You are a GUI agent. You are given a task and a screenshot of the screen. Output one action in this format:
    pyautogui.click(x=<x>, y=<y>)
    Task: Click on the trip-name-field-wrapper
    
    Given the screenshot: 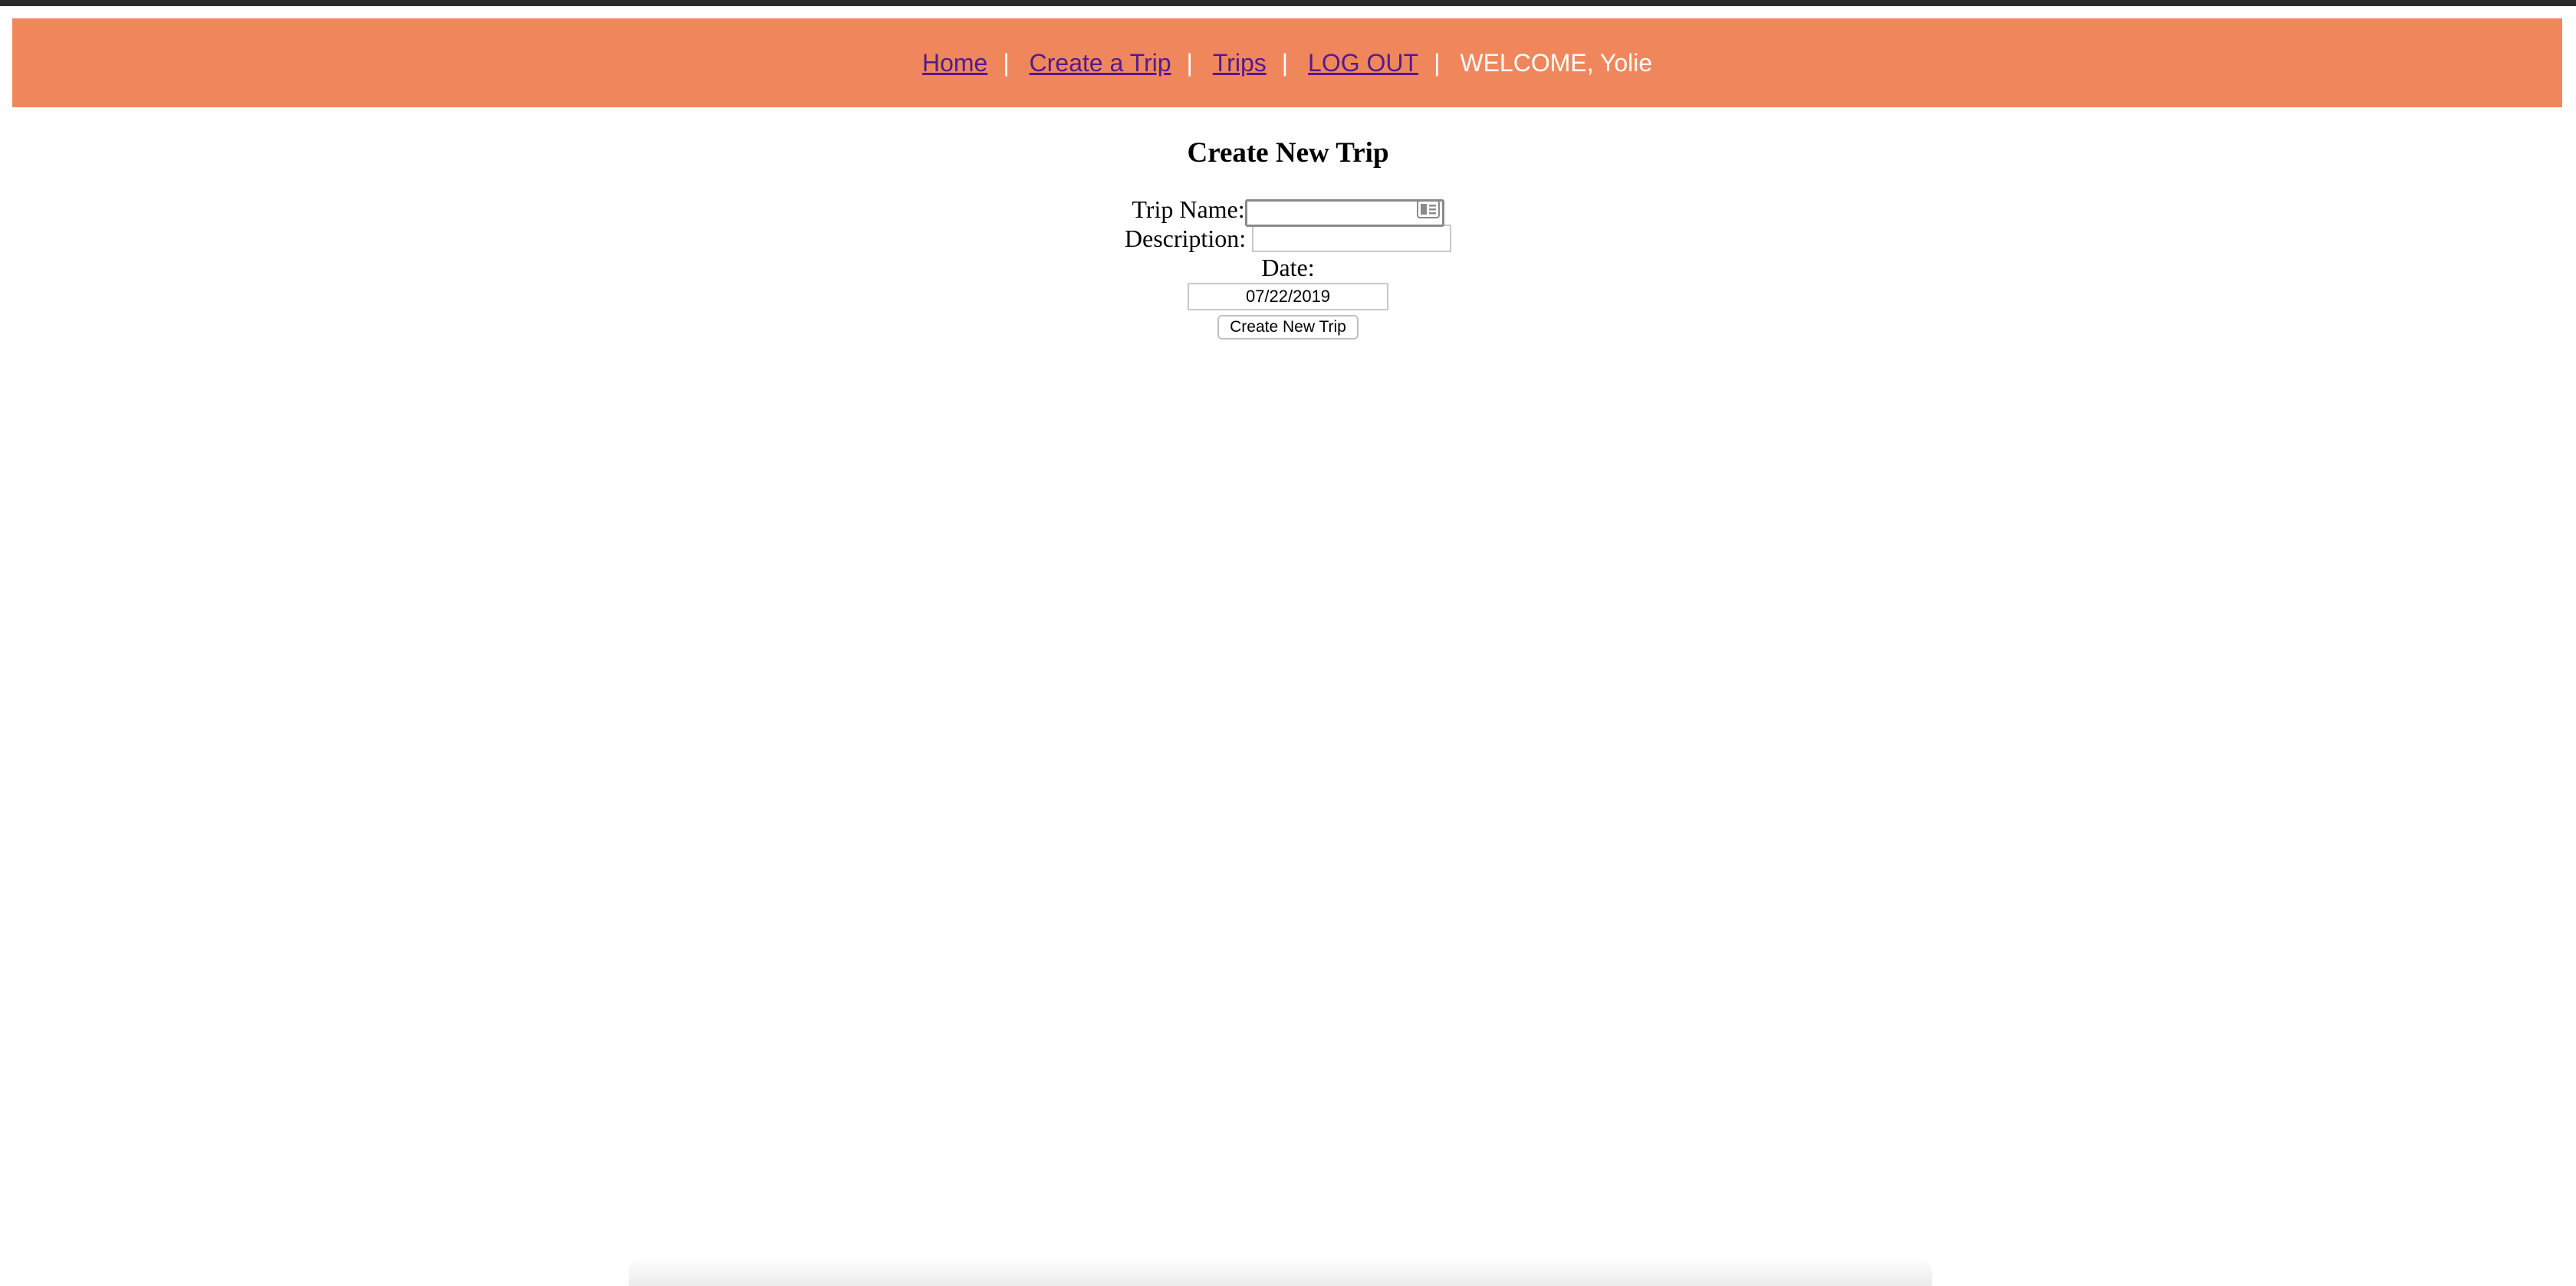 What is the action you would take?
    pyautogui.click(x=1344, y=211)
    